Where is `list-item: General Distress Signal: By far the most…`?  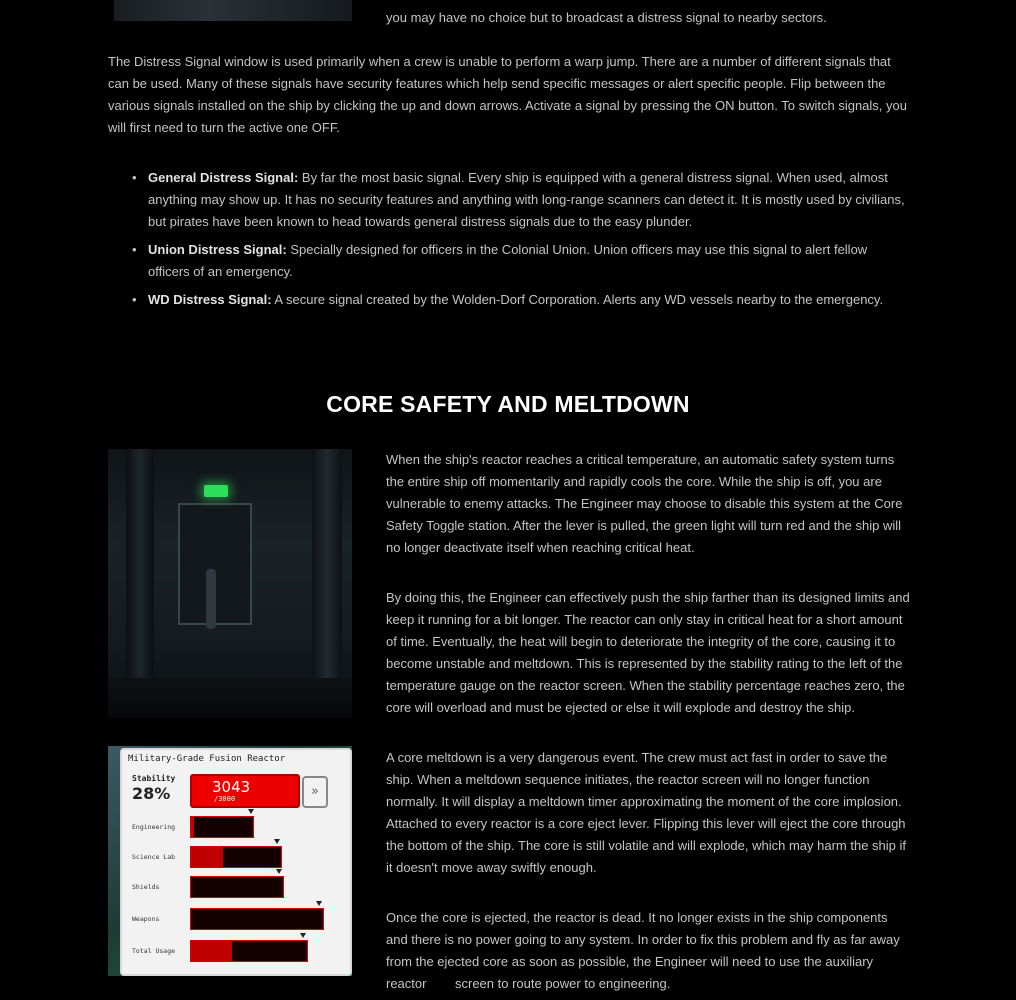 list-item: General Distress Signal: By far the most… is located at coordinates (508, 200).